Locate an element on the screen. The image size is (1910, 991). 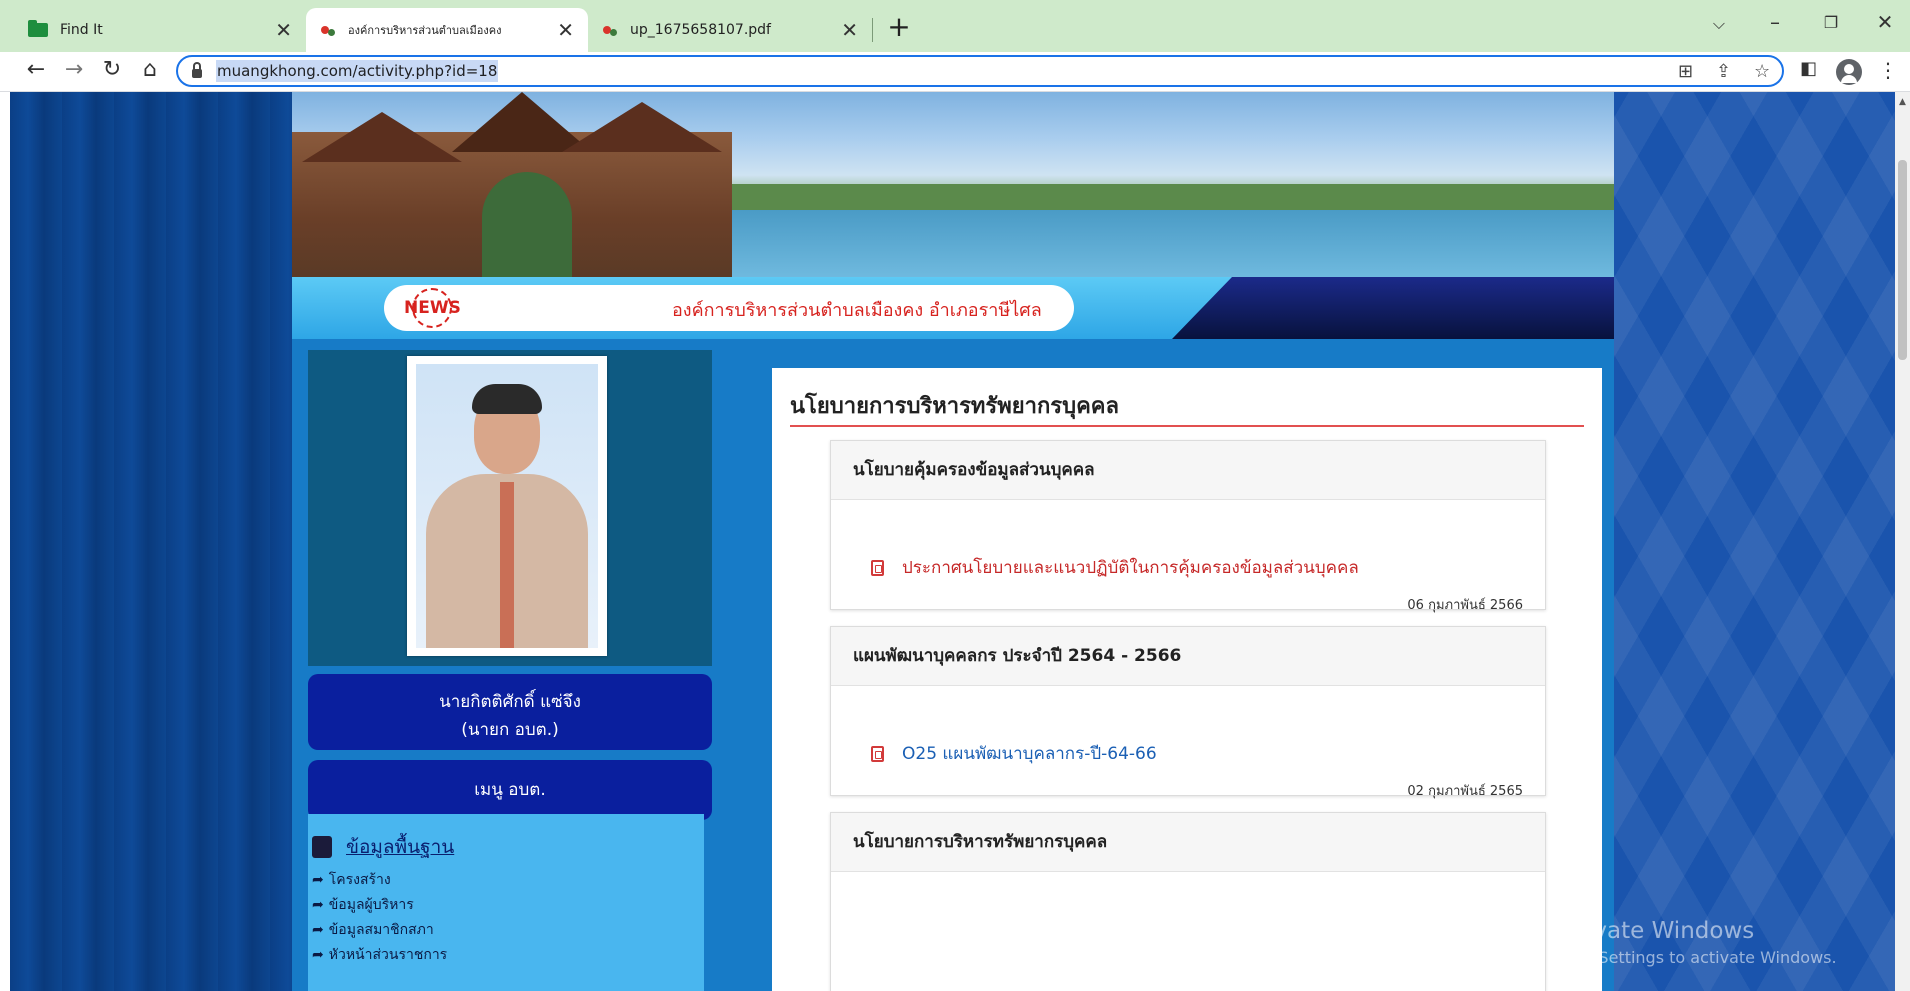
sidebar-item-label: ข้อมูลผู้บริหาร is located at coordinates (371, 905).